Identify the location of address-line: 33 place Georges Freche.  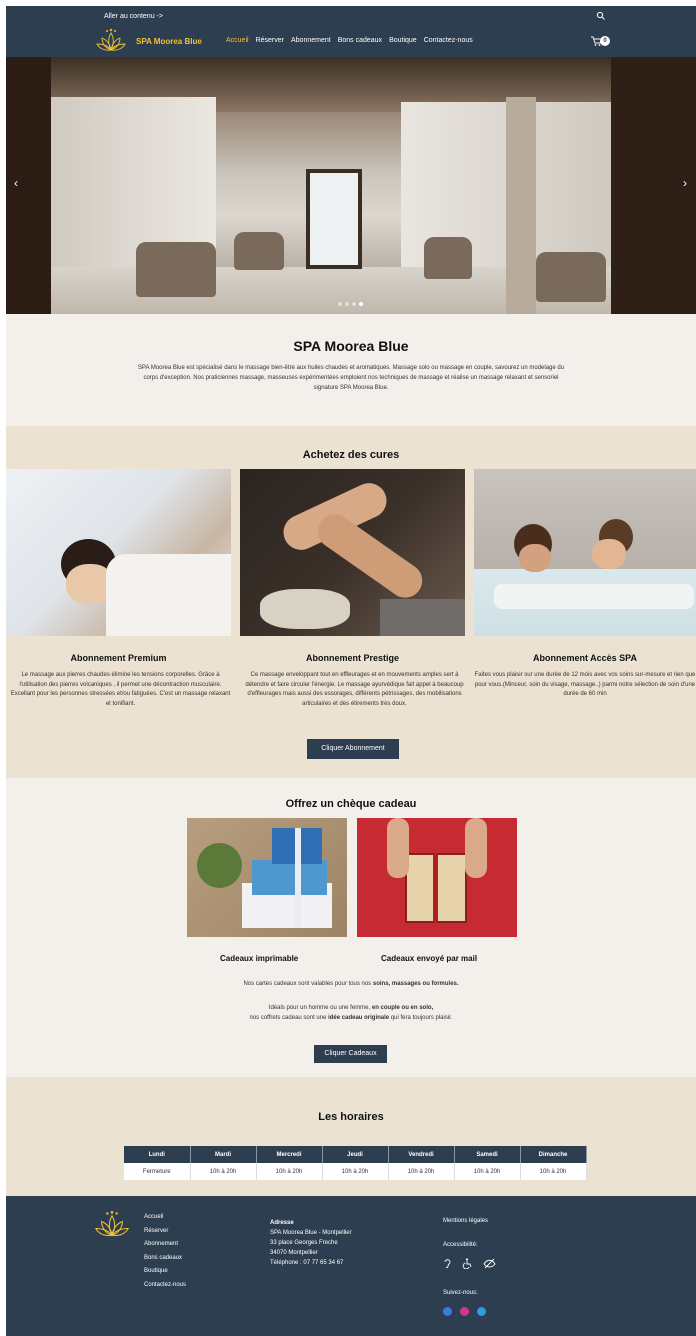
(304, 1243).